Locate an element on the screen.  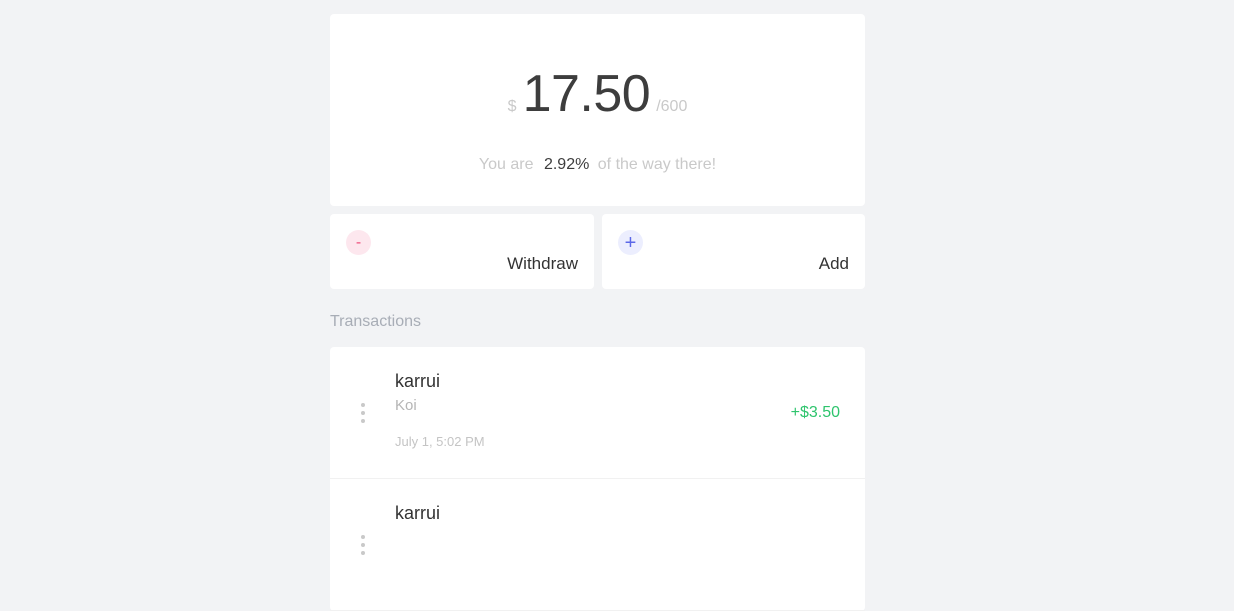
currency-symbol: $ is located at coordinates (512, 106).